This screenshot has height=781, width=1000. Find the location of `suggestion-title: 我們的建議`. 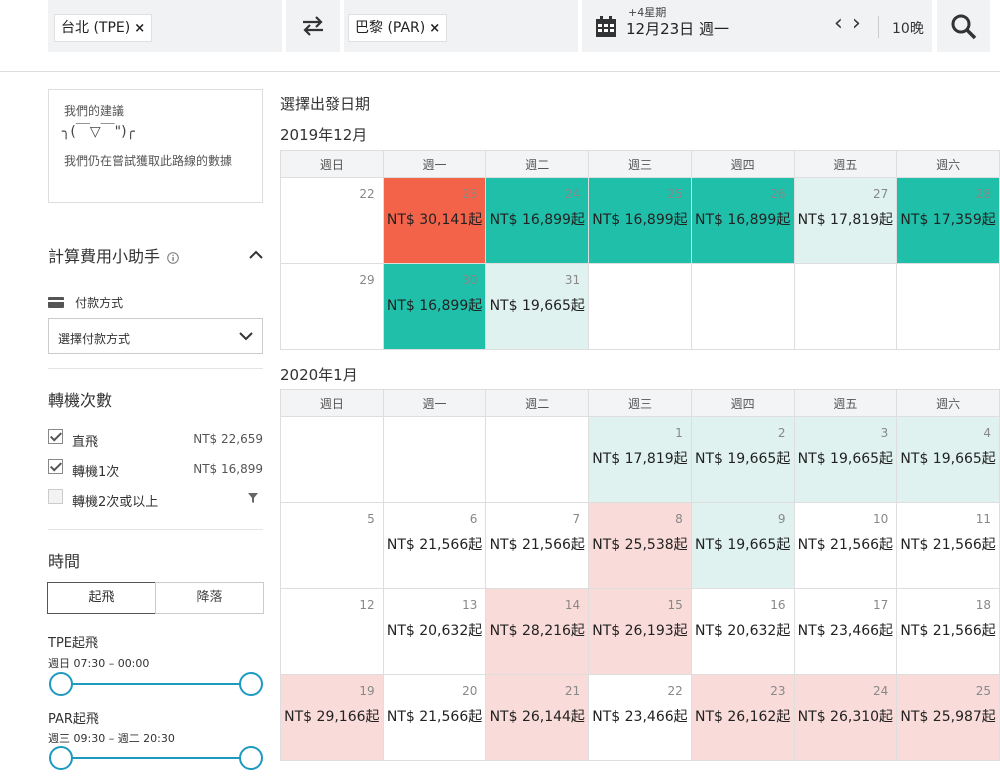

suggestion-title: 我們的建議 is located at coordinates (94, 111).